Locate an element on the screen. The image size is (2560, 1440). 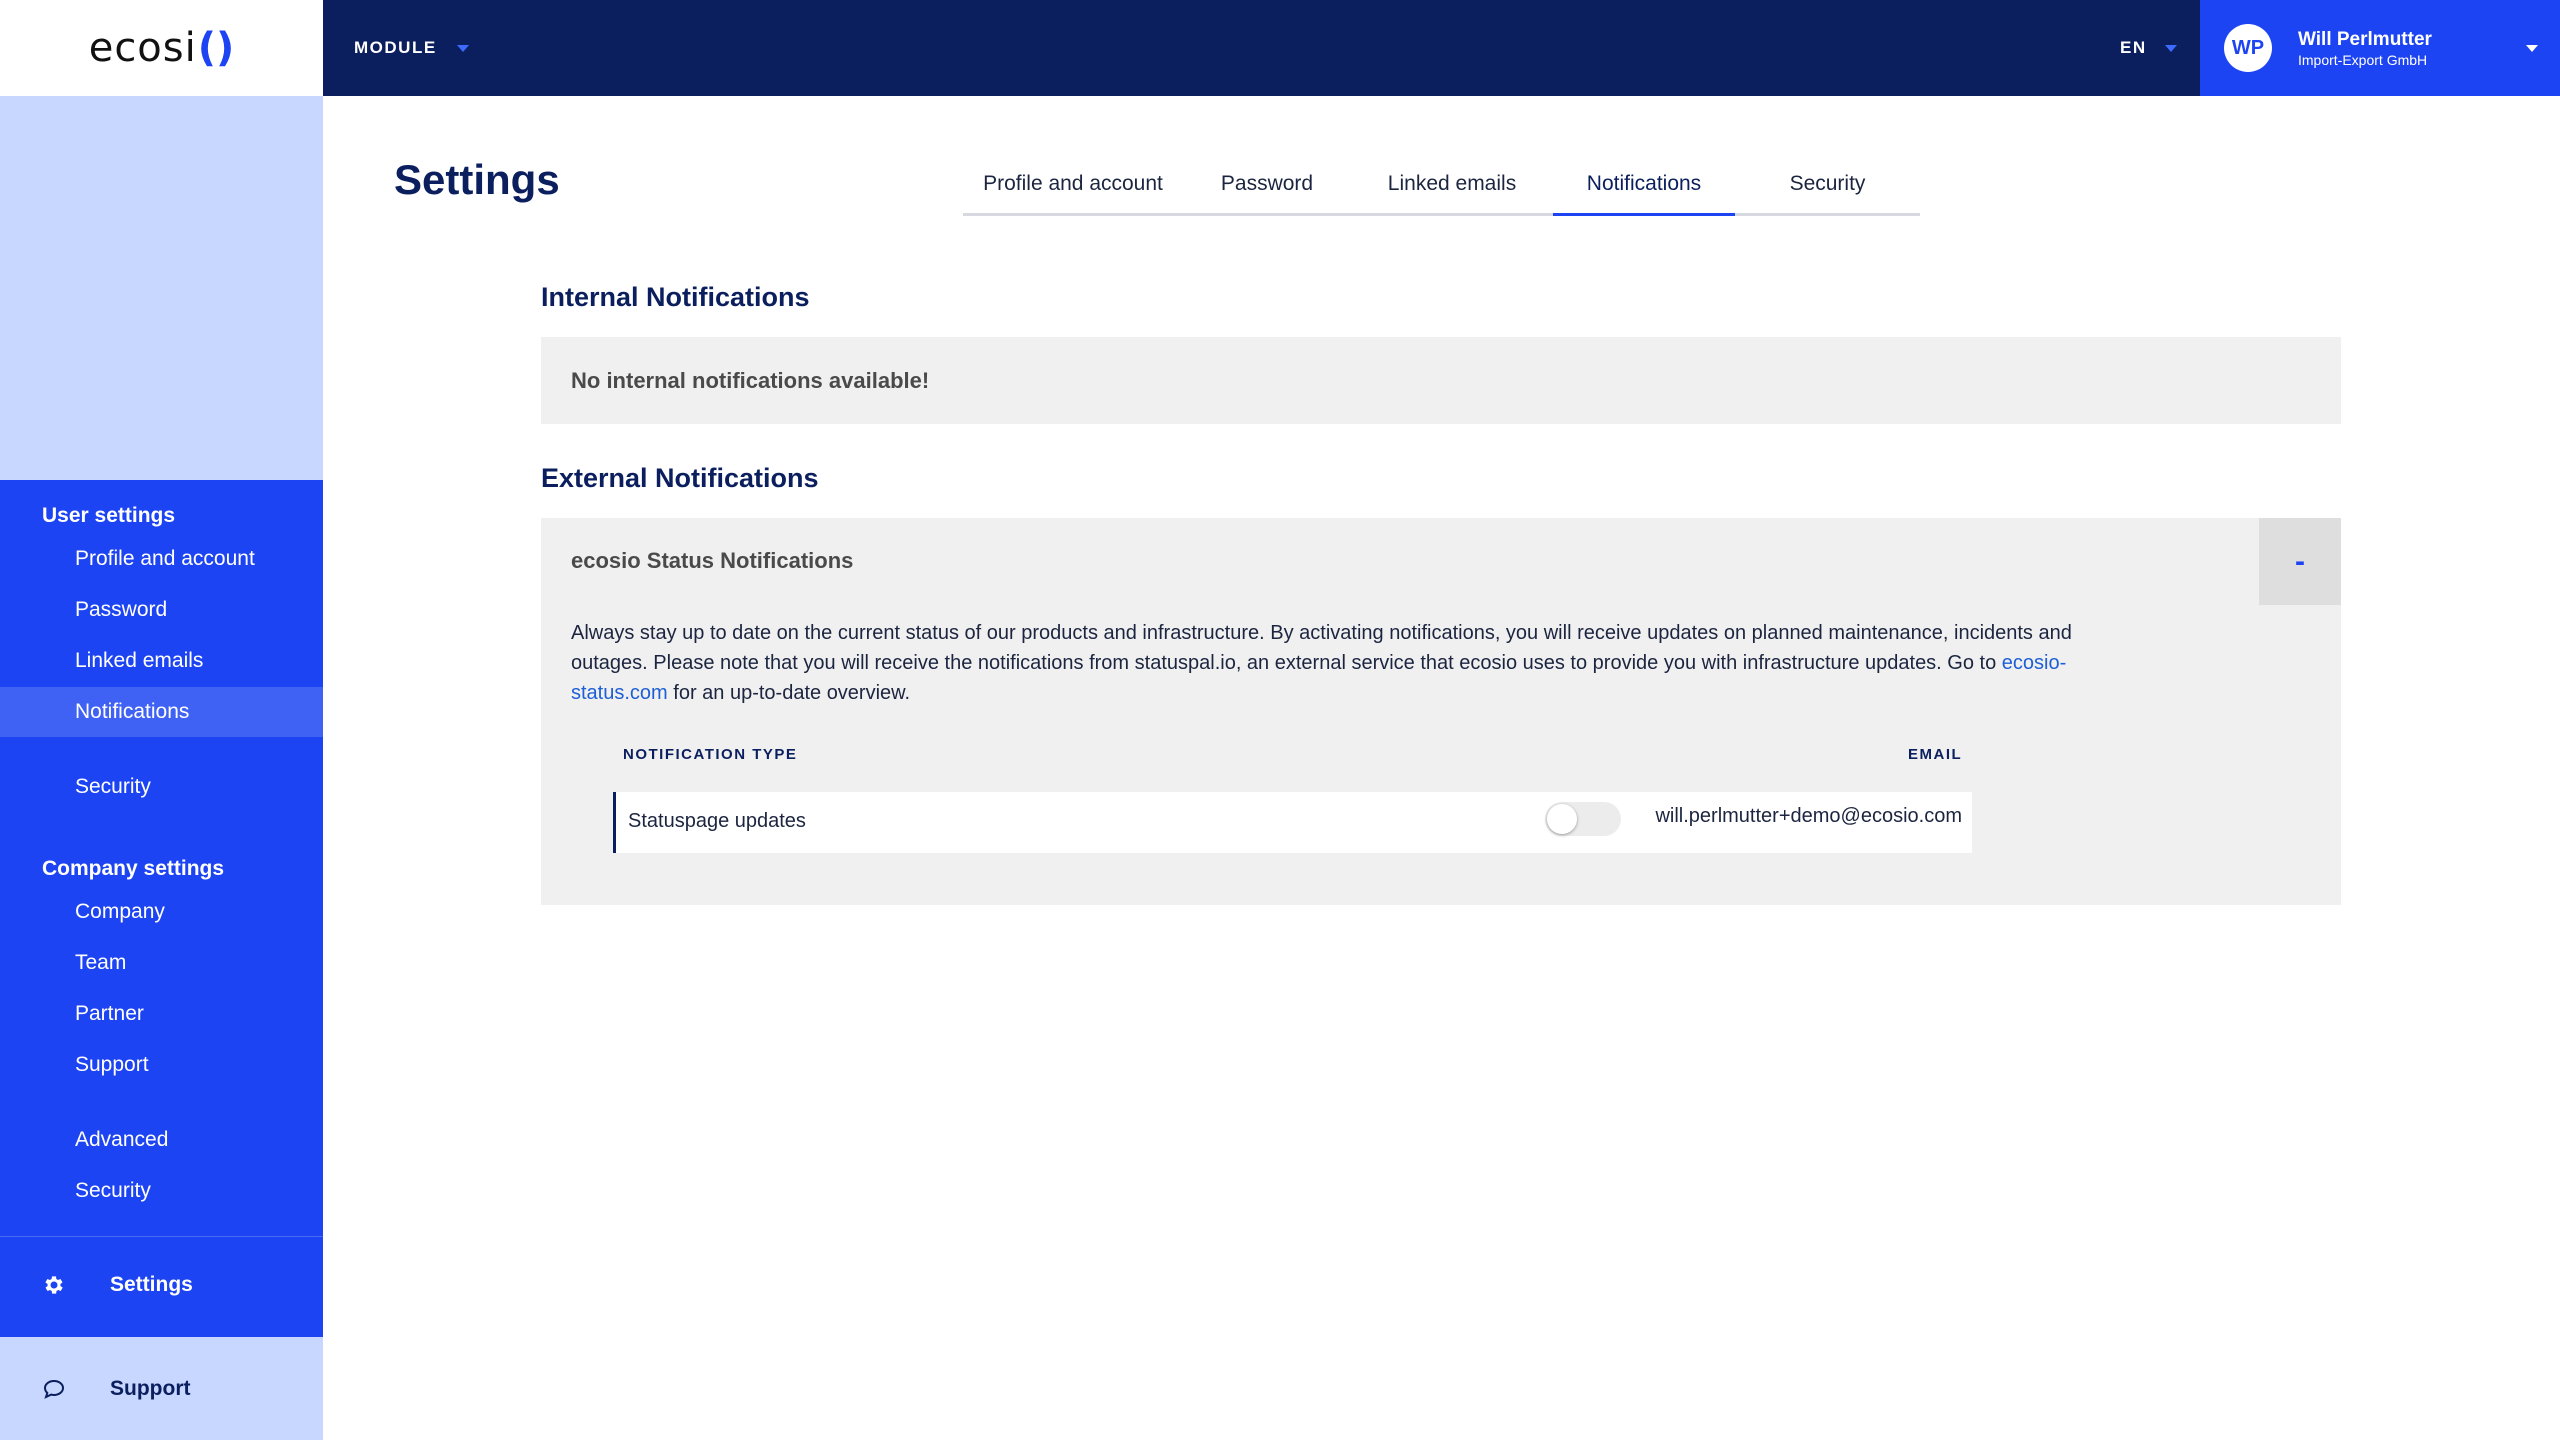
email-cell: will.perlmutter+demo@ecosio.com is located at coordinates (1808, 816).